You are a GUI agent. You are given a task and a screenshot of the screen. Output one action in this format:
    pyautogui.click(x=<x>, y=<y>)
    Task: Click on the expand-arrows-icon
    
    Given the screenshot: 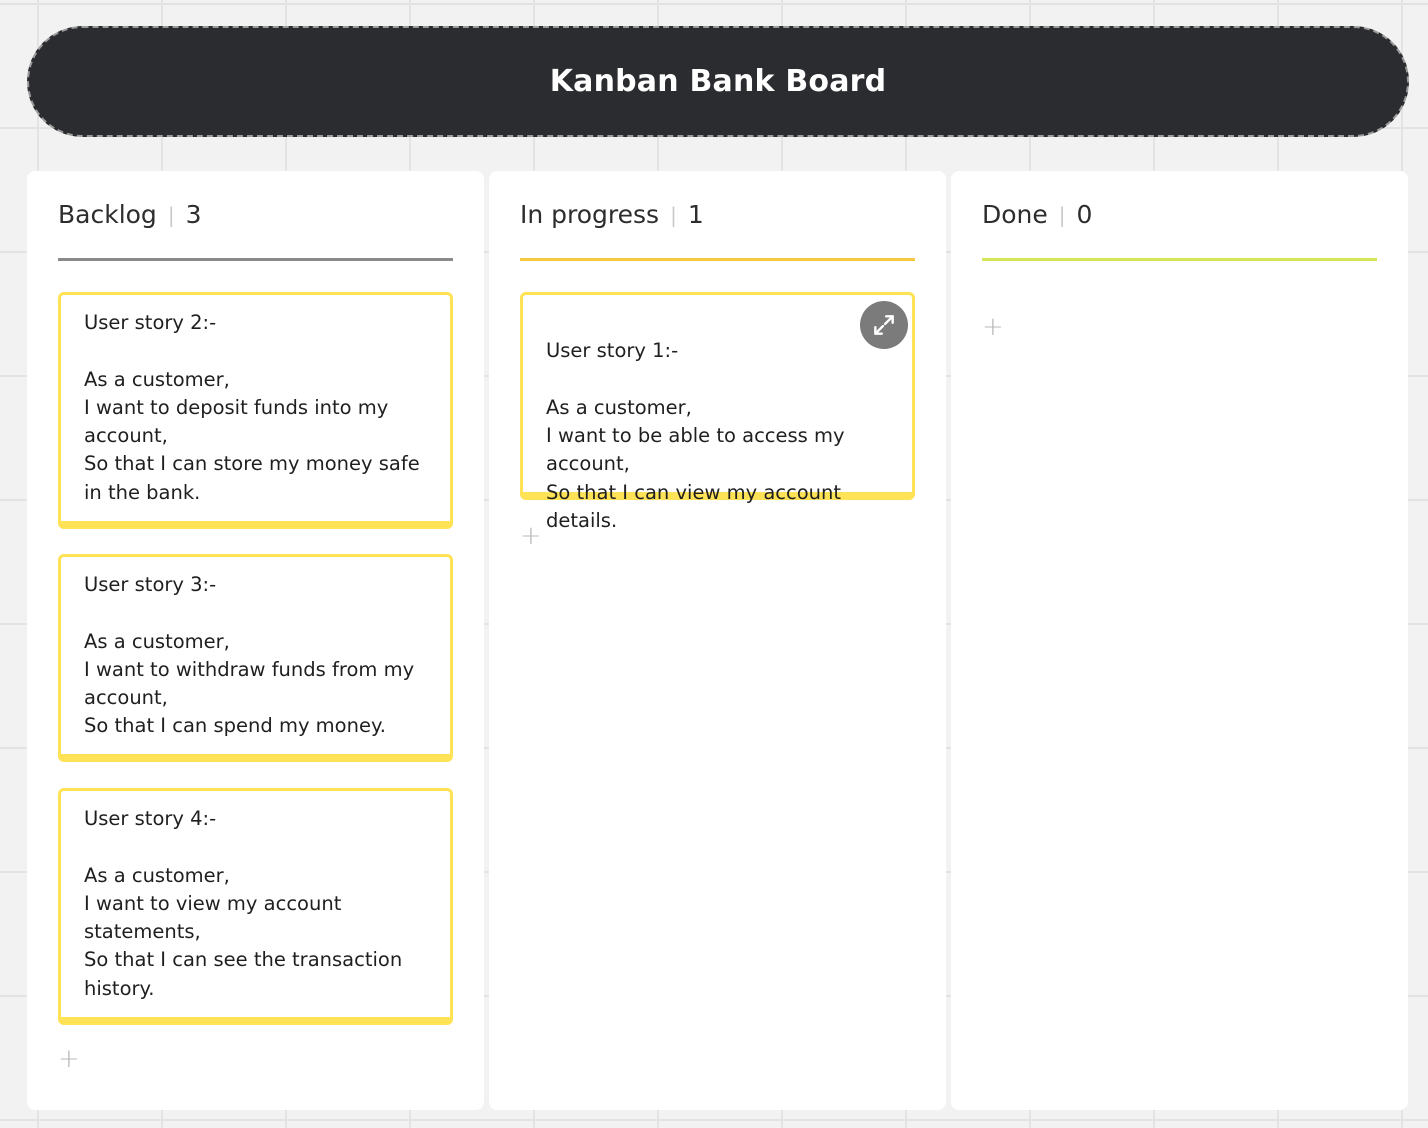 What is the action you would take?
    pyautogui.click(x=884, y=325)
    